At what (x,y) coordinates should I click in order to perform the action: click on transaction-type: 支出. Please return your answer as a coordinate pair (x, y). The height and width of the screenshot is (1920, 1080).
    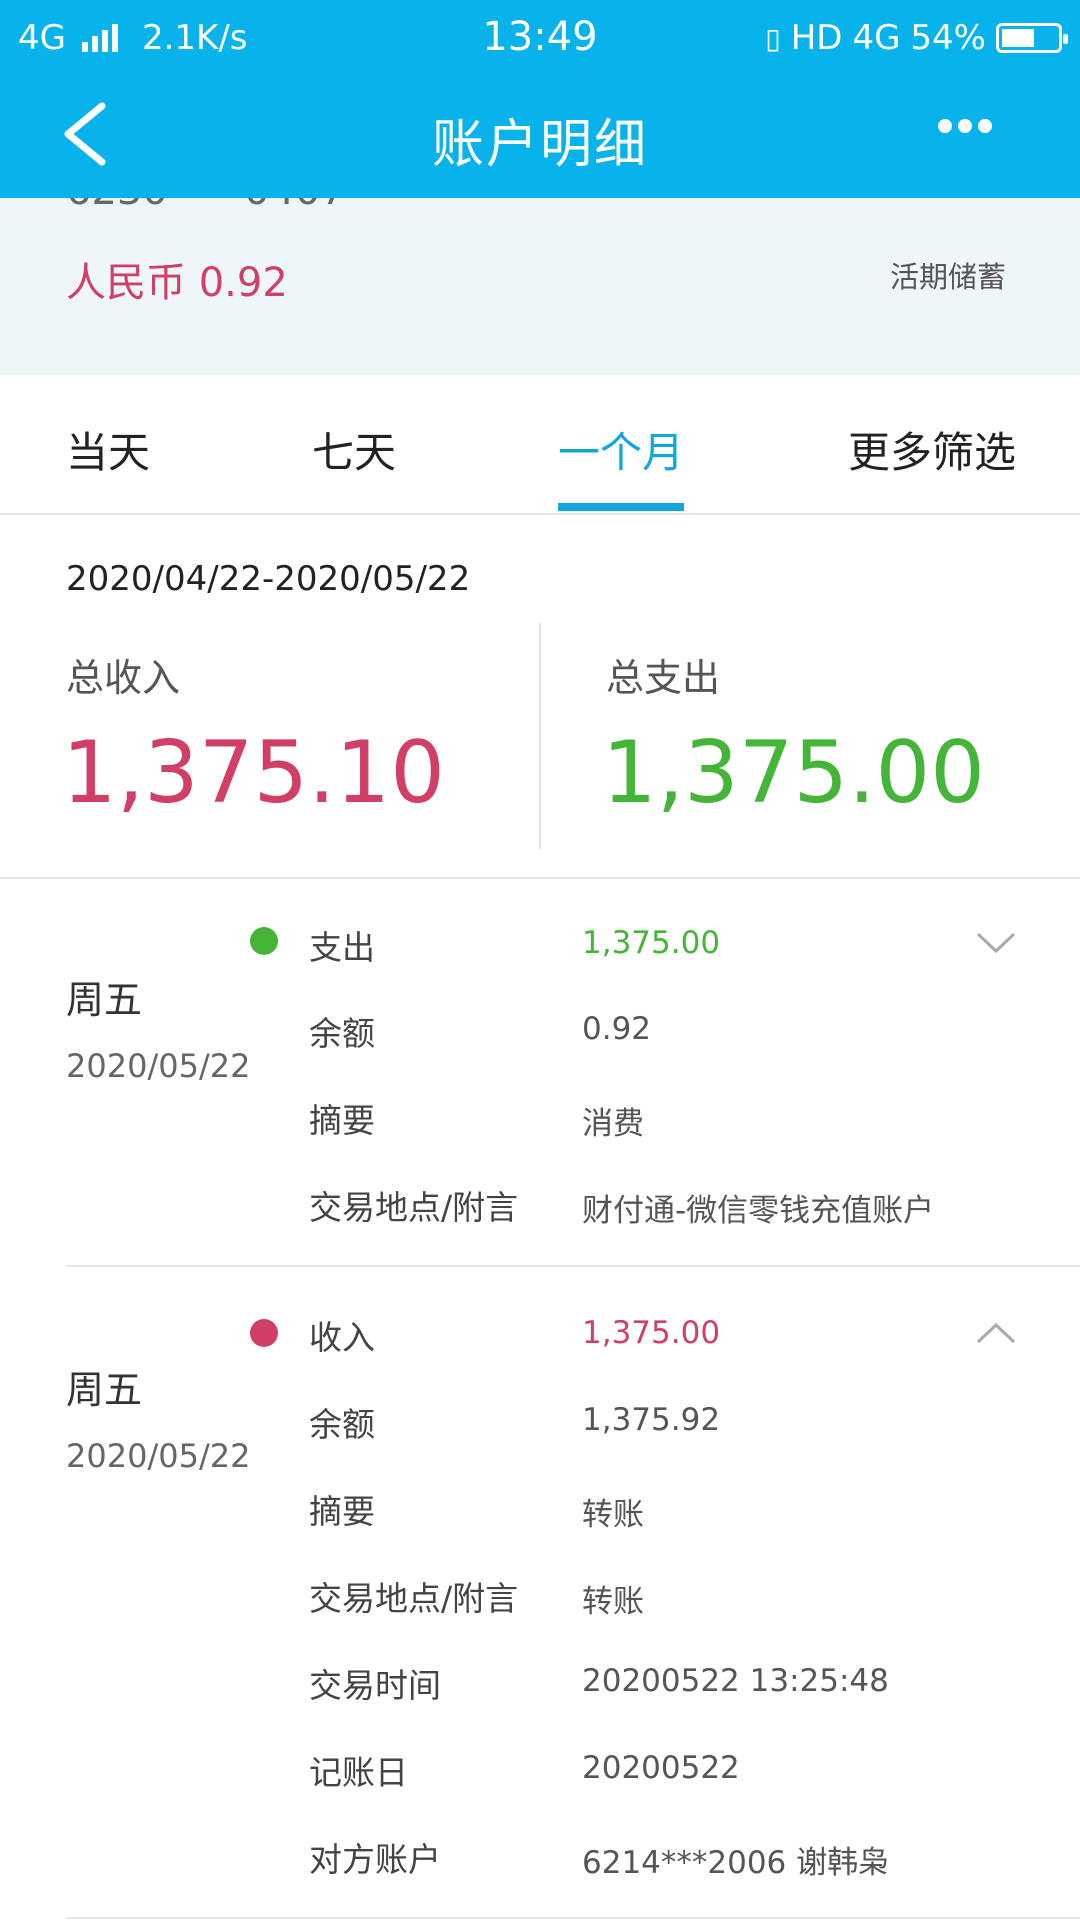
    Looking at the image, I should click on (342, 947).